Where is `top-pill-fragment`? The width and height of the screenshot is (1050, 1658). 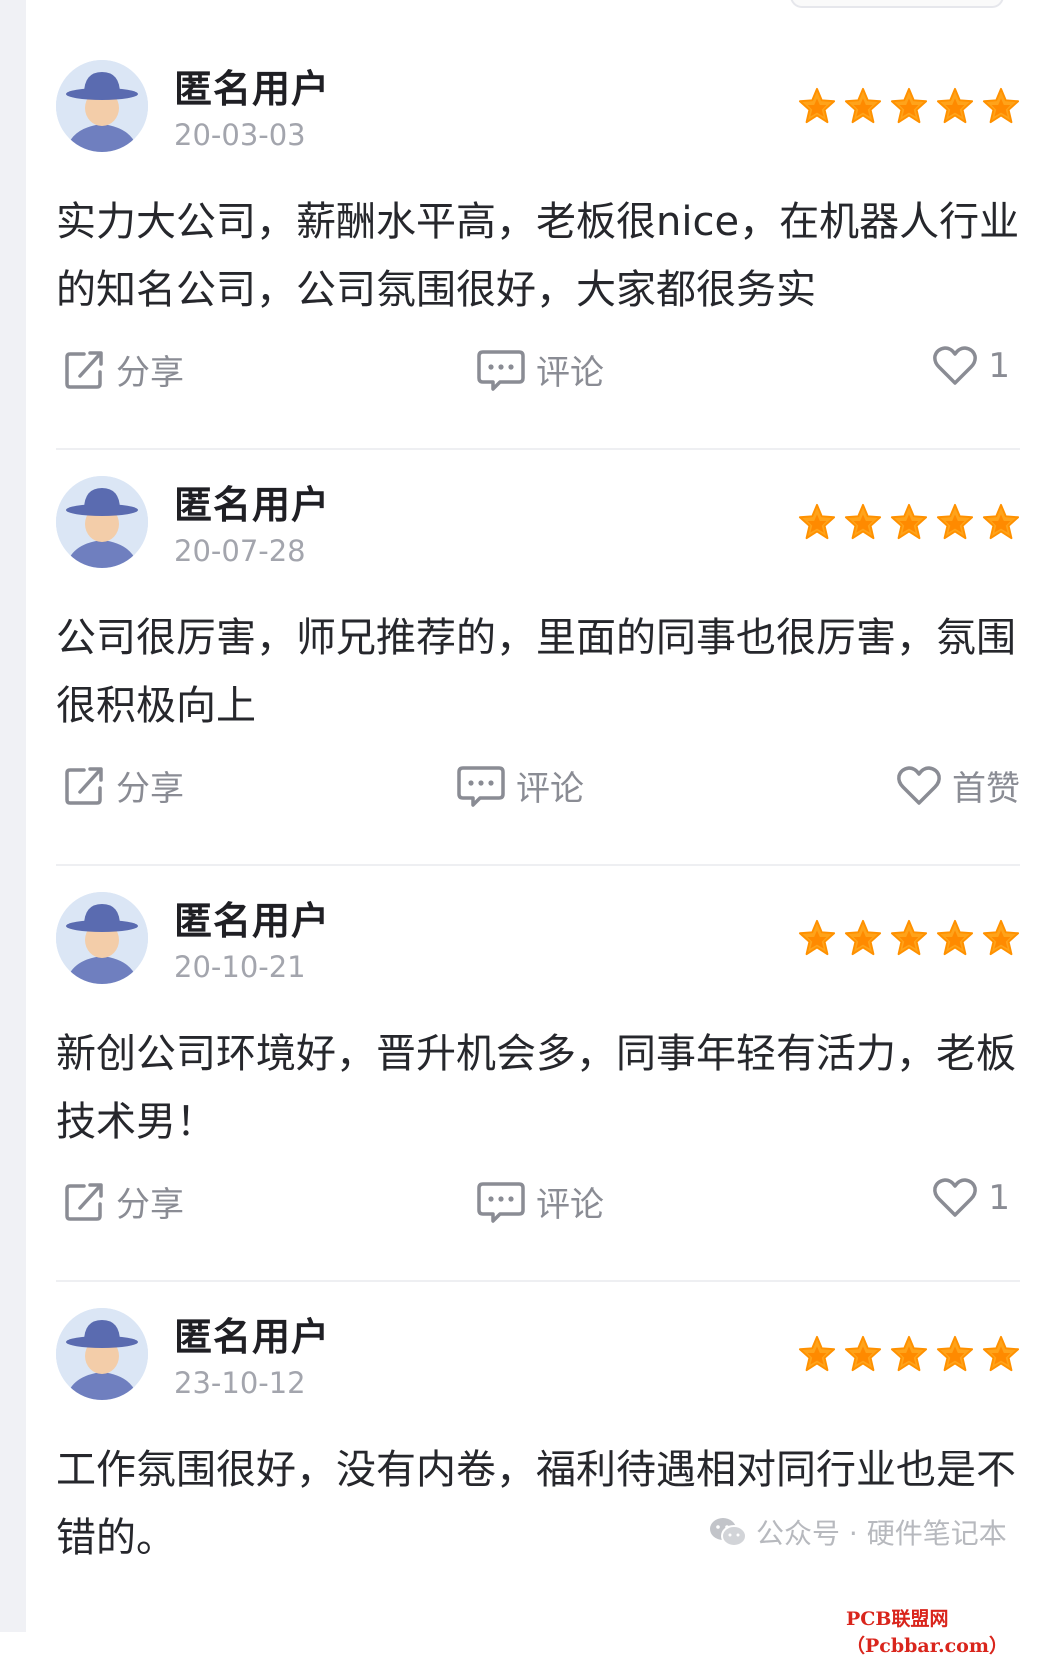 top-pill-fragment is located at coordinates (897, 4).